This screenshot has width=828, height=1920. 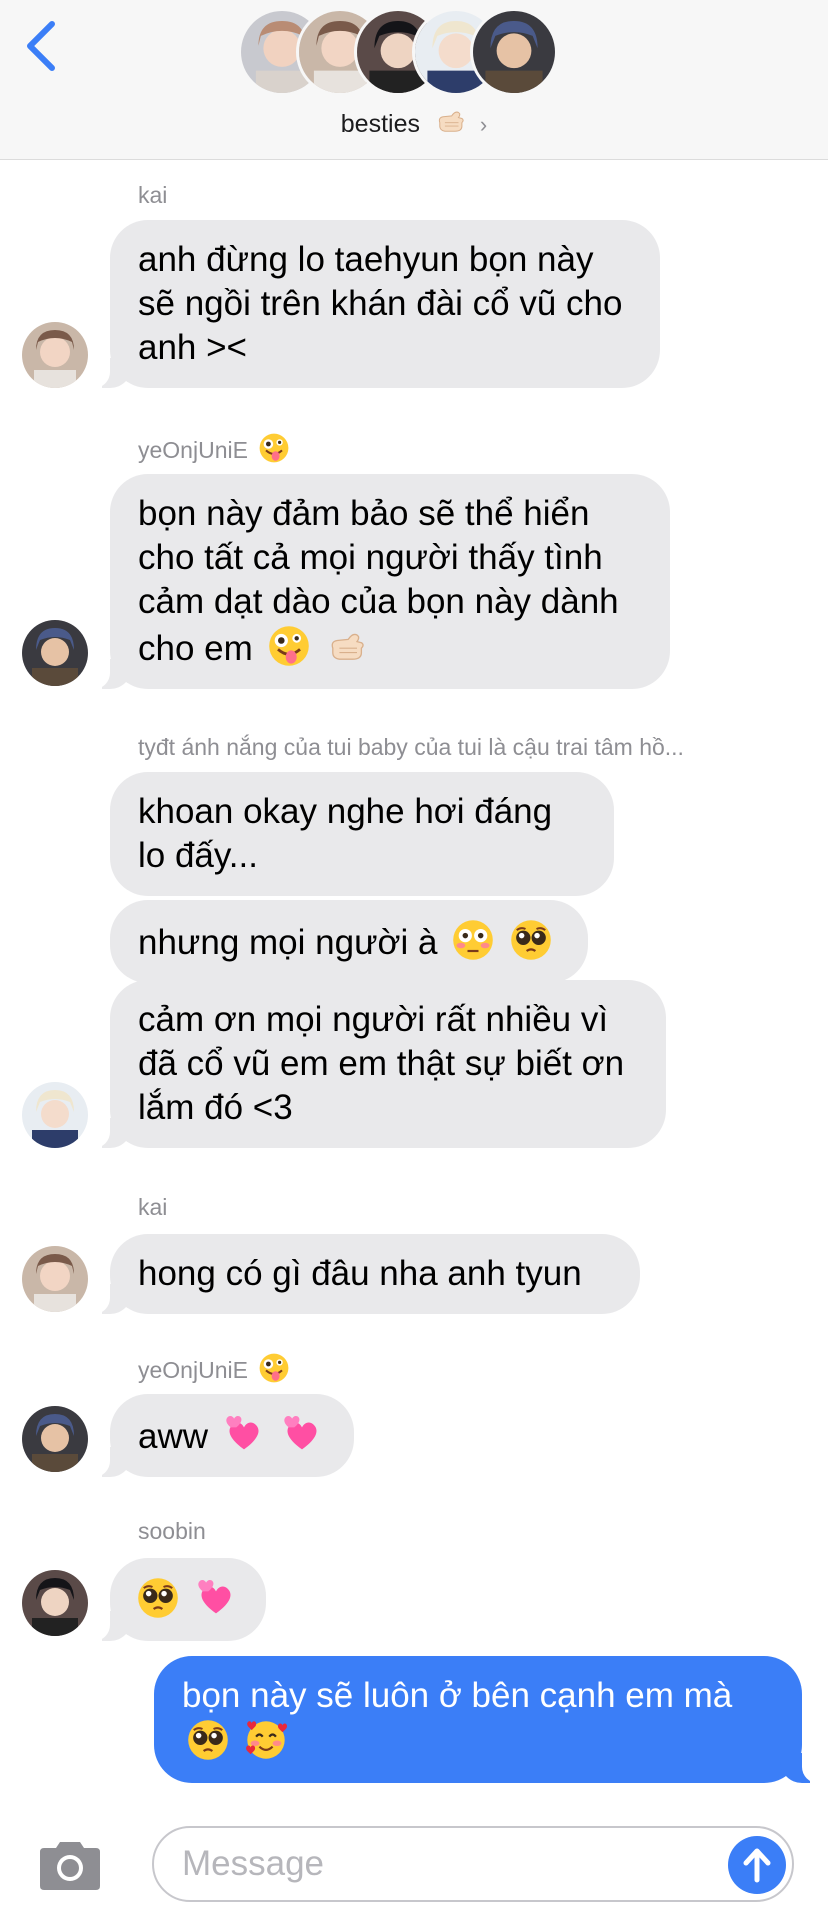 I want to click on outgoing-message-bubble: bọn này sẽ luôn ở bên cạnh em mà, so click(x=489, y=1719).